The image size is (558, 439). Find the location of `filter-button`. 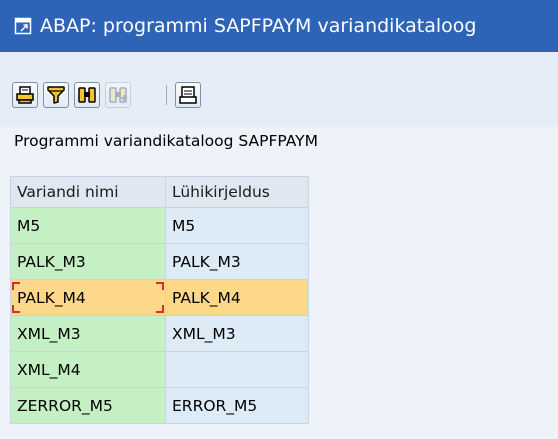

filter-button is located at coordinates (56, 95).